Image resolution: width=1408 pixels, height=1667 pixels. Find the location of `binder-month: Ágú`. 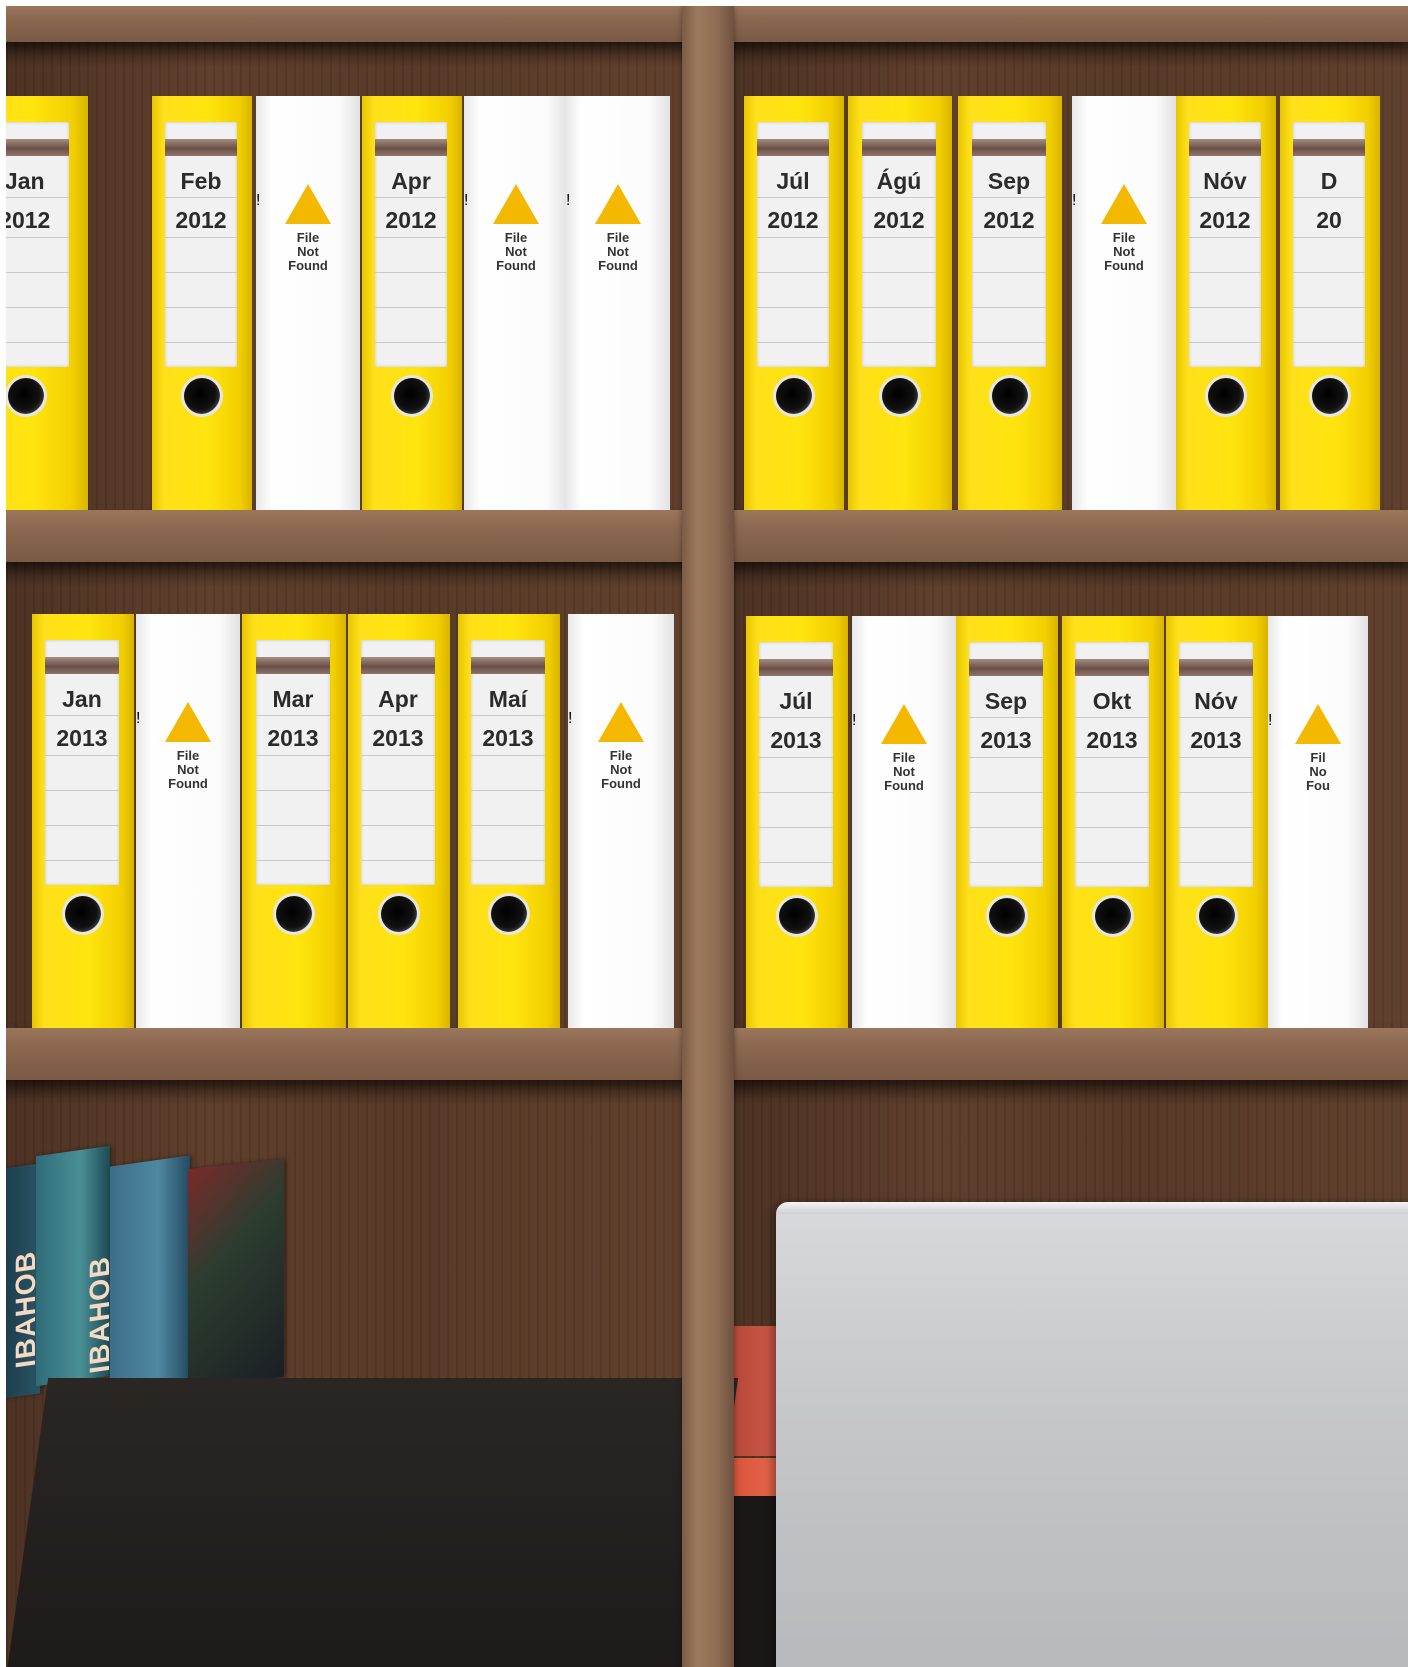

binder-month: Ágú is located at coordinates (899, 181).